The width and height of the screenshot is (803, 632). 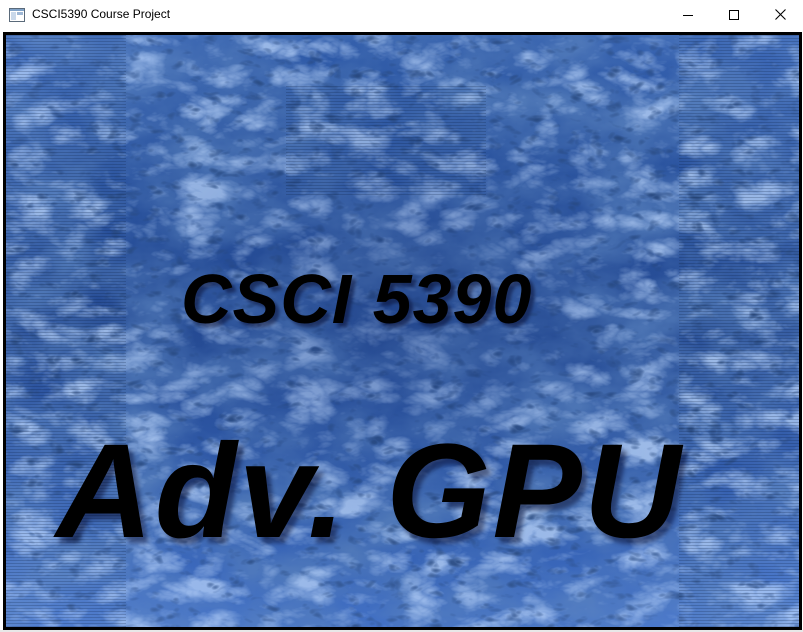 I want to click on course-code-text: CSCI 5390, so click(x=357, y=299).